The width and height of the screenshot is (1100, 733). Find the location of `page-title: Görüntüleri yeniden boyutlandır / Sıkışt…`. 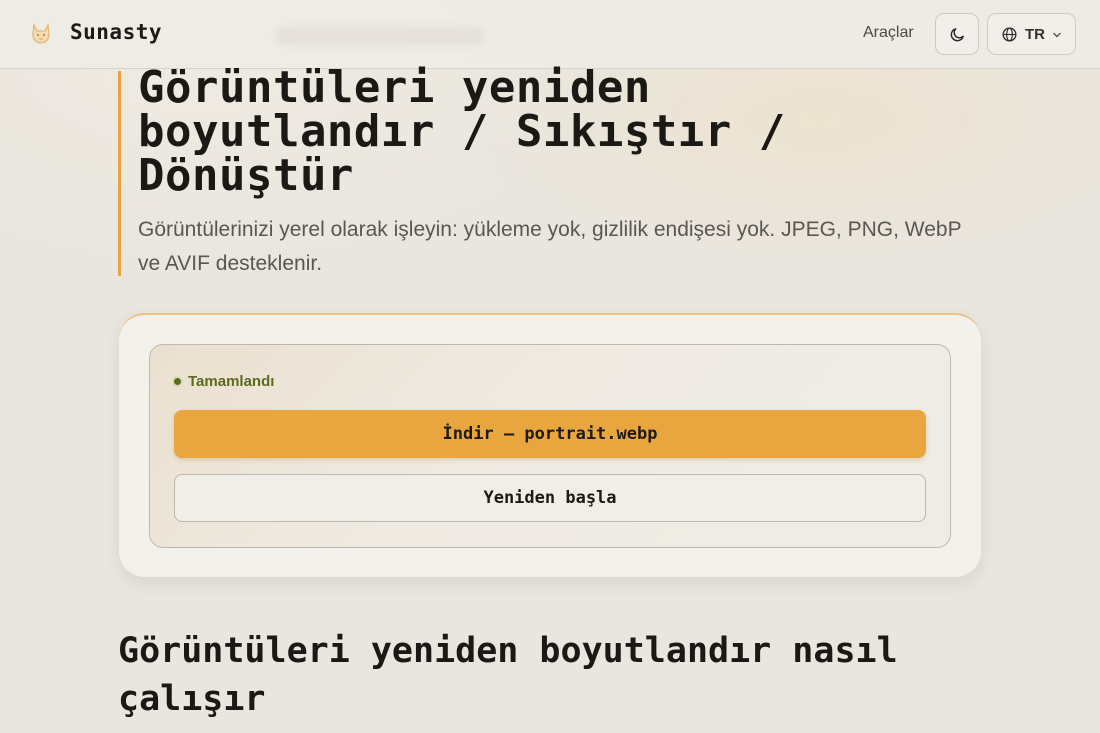

page-title: Görüntüleri yeniden boyutlandır / Sıkışt… is located at coordinates (462, 131).